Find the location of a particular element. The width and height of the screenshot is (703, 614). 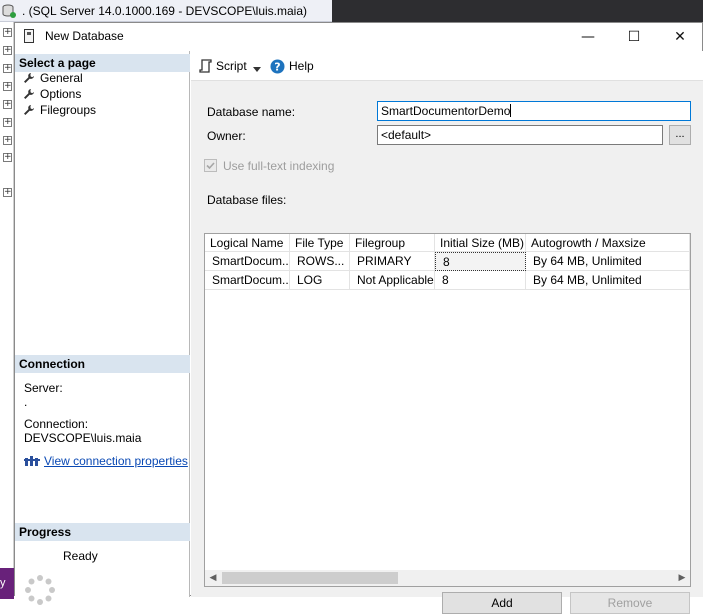

dialog-title: New Database is located at coordinates (84, 36).